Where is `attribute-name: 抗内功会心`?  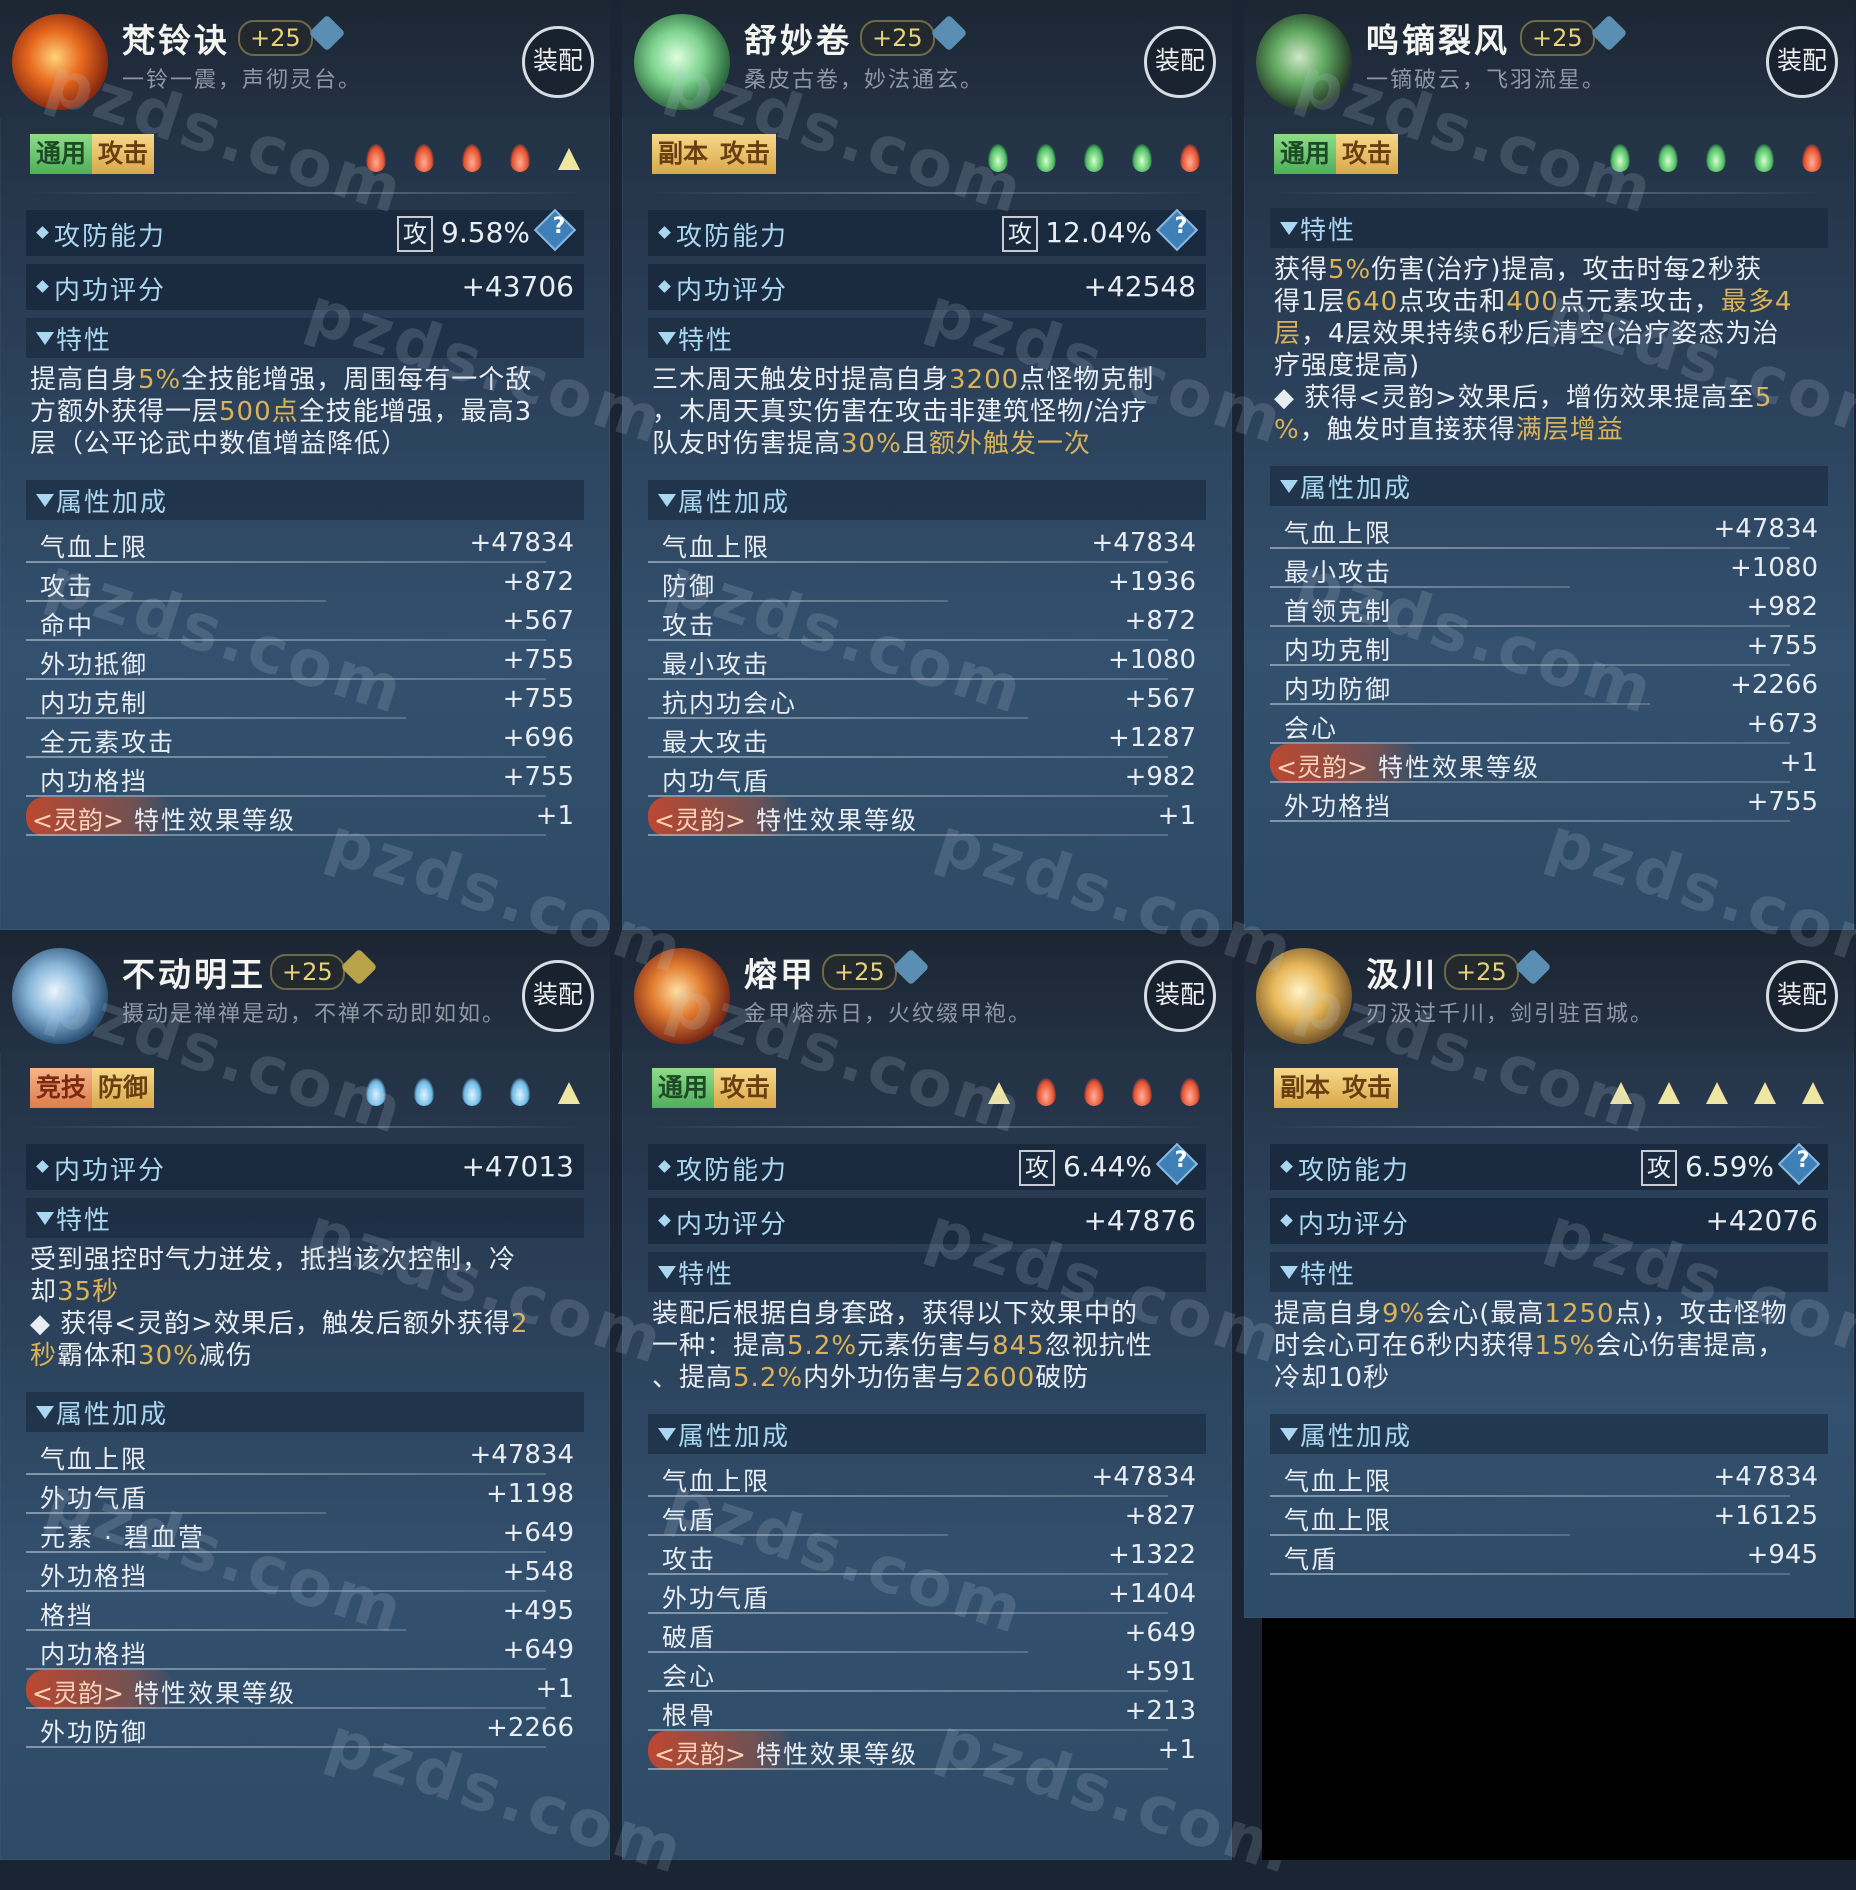 attribute-name: 抗内功会心 is located at coordinates (730, 703).